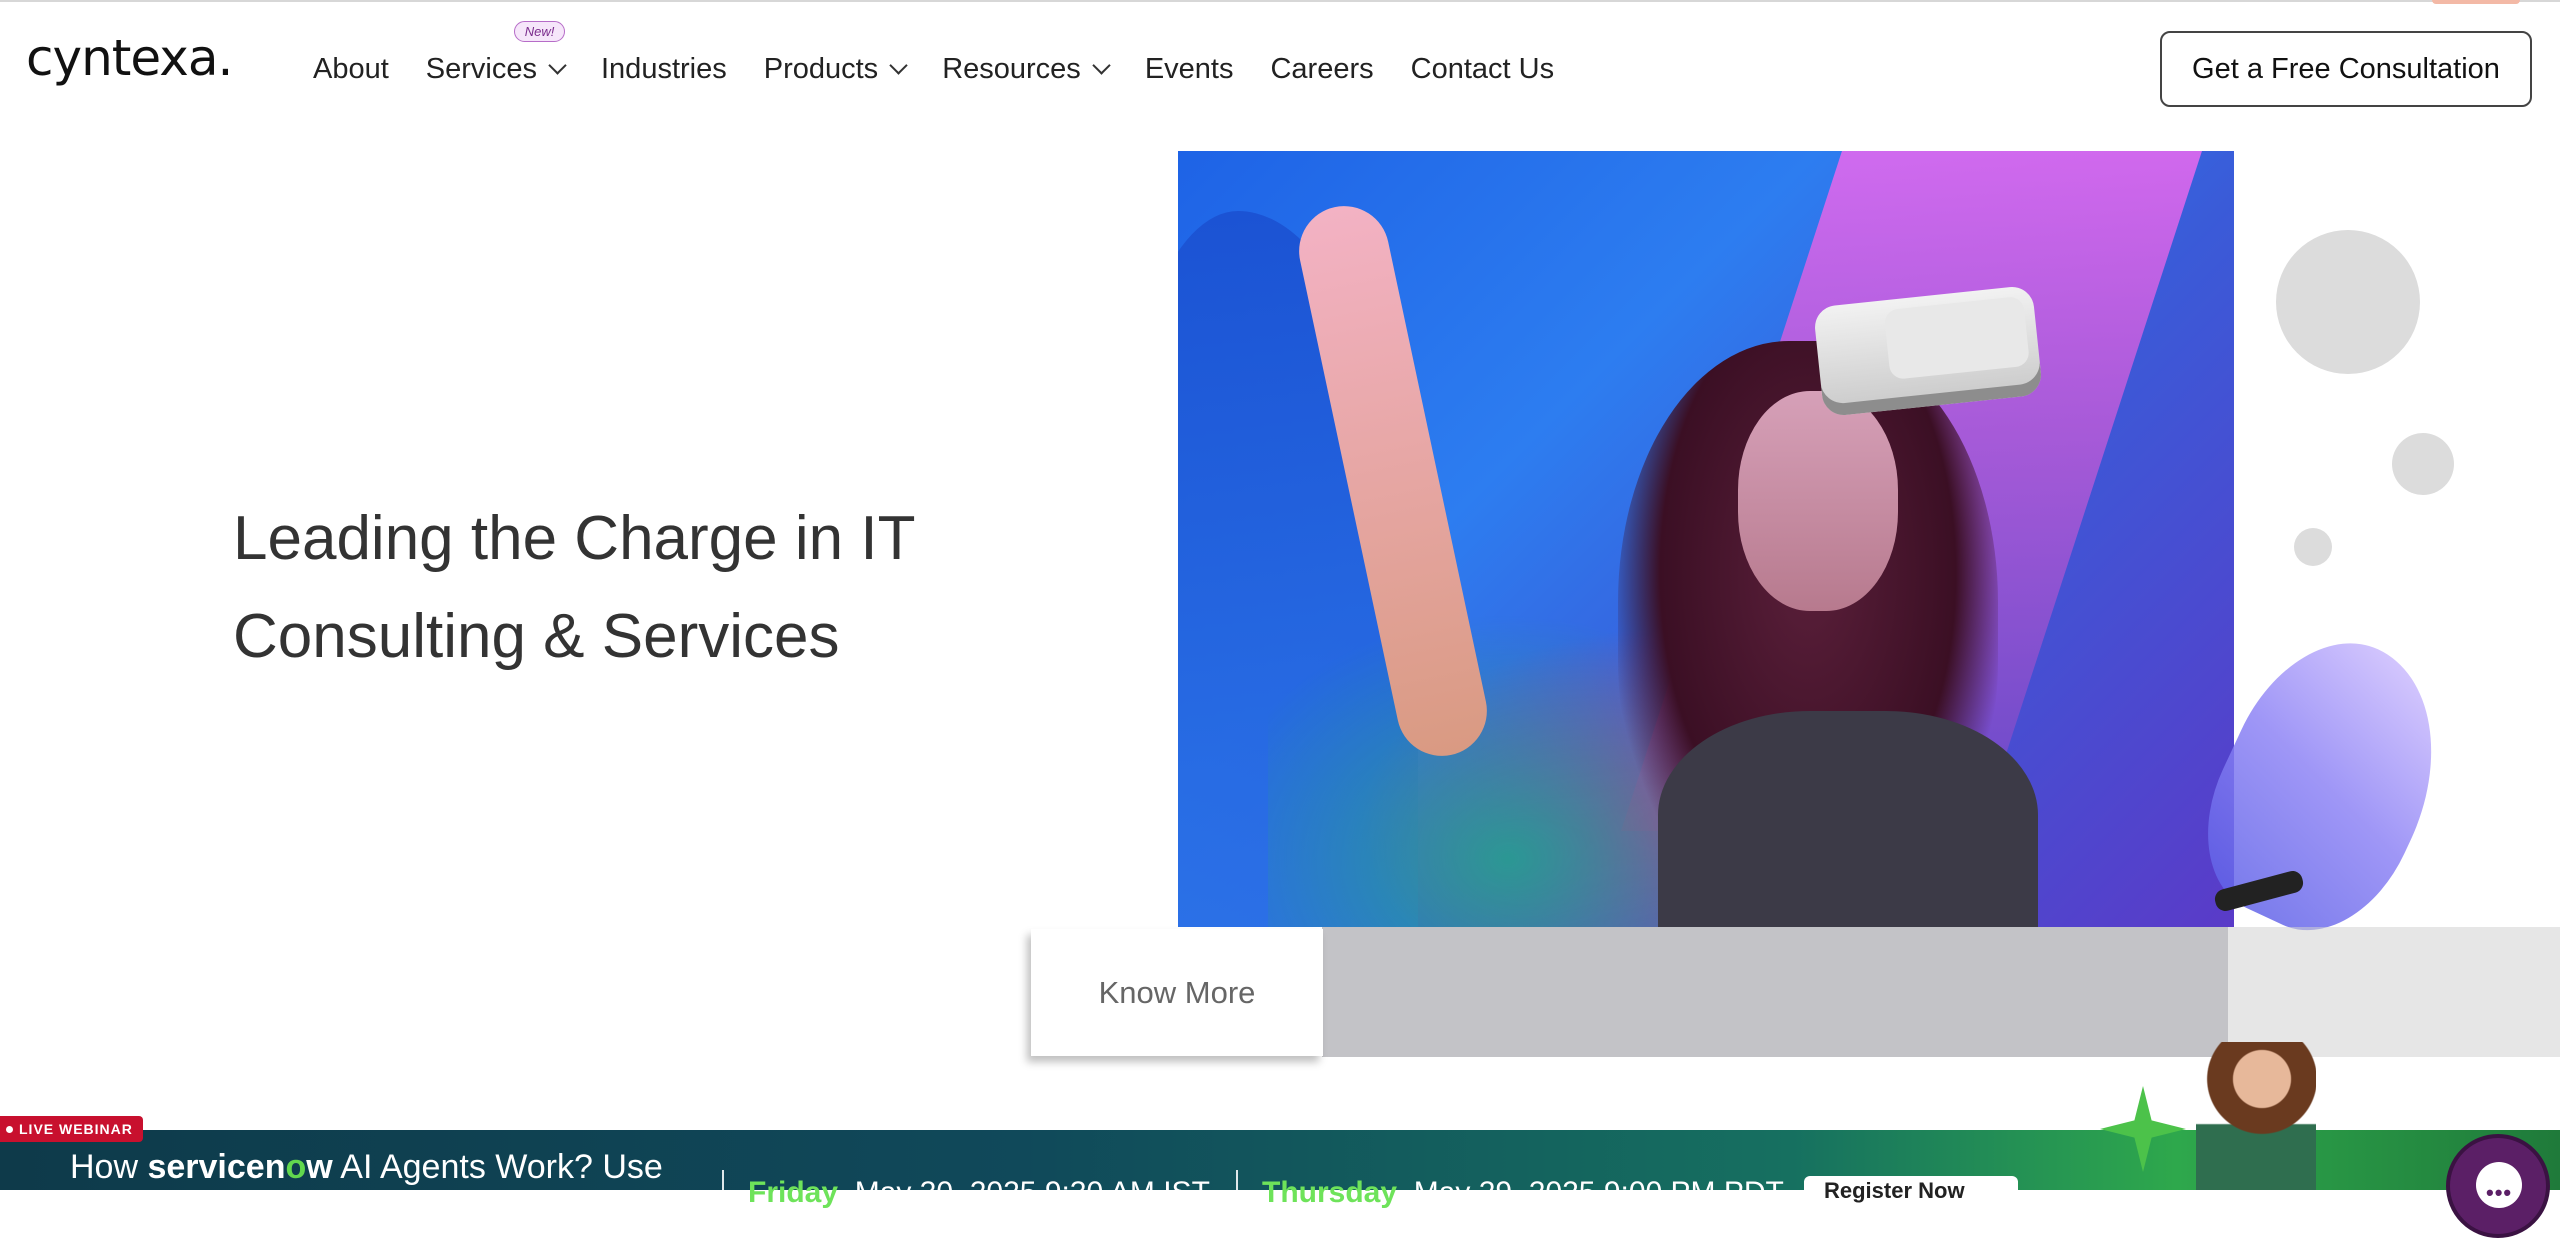 The image size is (2560, 1238). I want to click on hero-face, so click(1818, 501).